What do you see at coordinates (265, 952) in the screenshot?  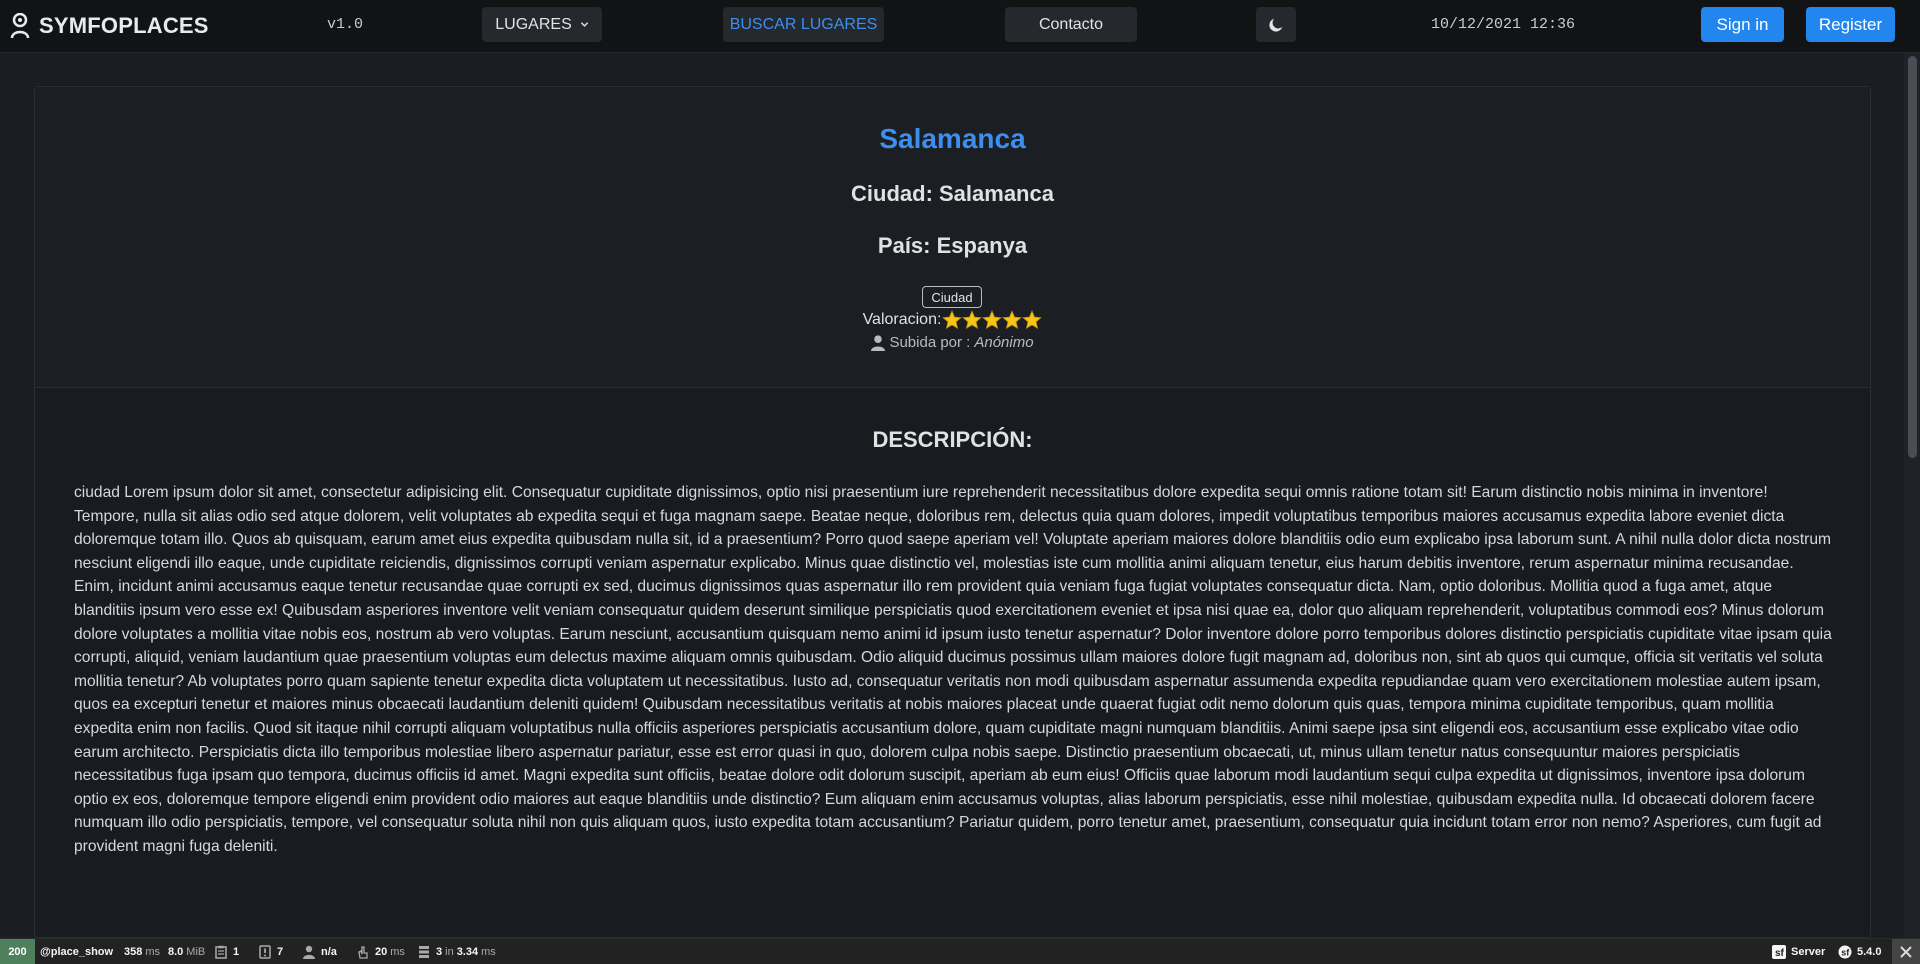 I see `validator-icon` at bounding box center [265, 952].